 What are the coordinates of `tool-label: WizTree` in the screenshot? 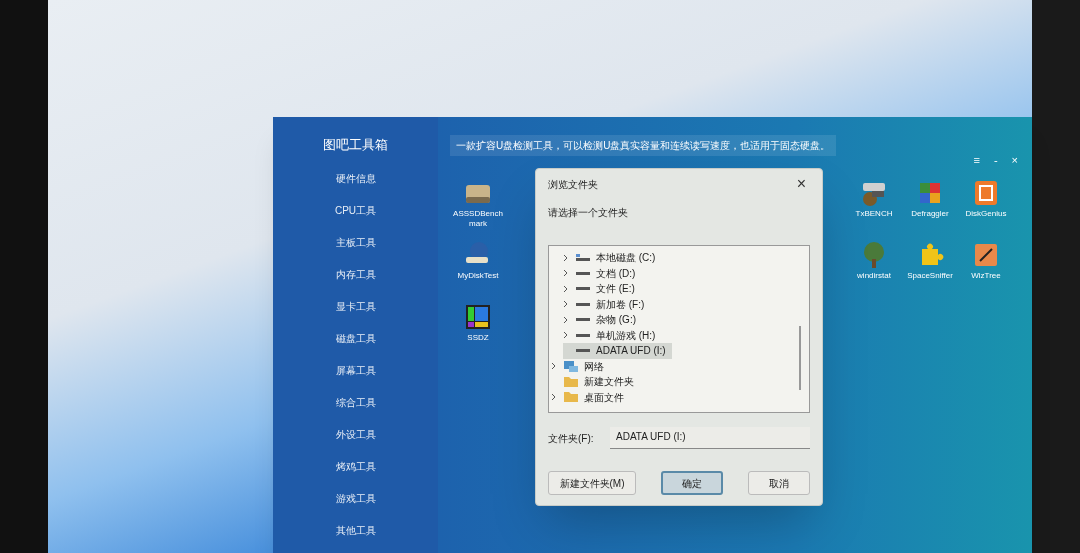 It's located at (986, 276).